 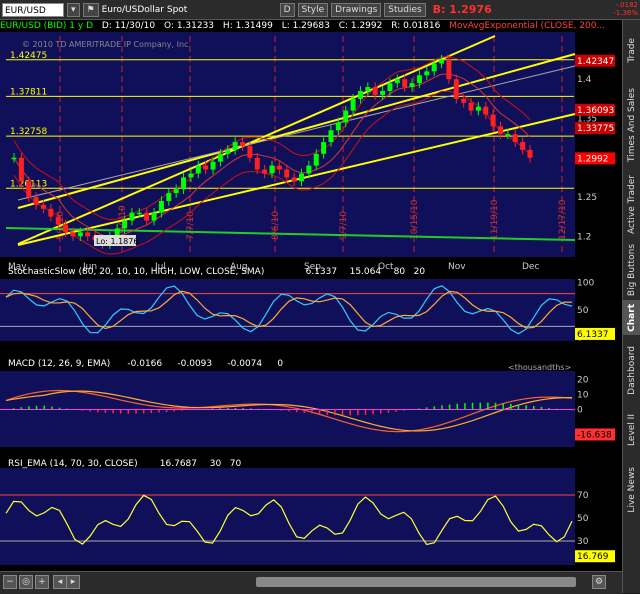 I want to click on tab-live-news: Live News, so click(x=631, y=490).